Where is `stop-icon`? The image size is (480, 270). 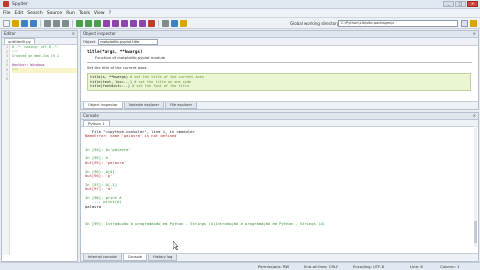
stop-icon is located at coordinates (151, 23).